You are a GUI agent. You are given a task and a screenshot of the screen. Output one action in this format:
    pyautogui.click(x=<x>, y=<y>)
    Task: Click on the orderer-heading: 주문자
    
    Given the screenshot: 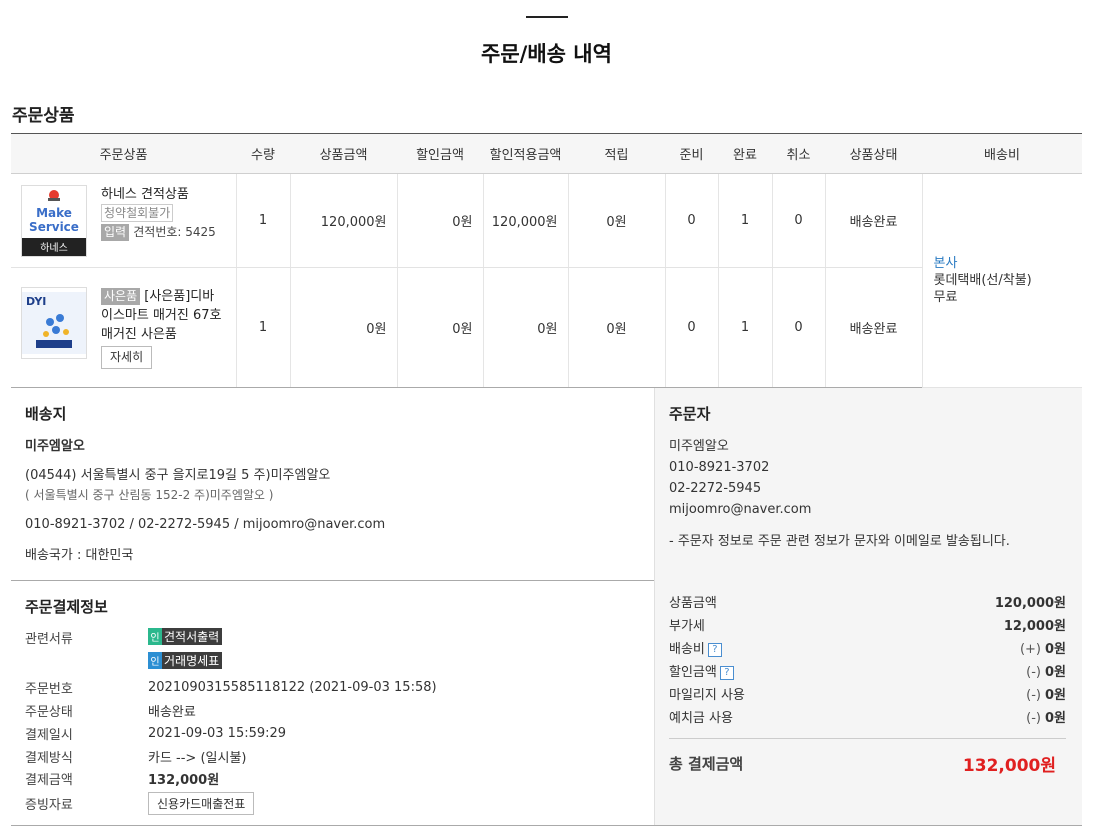 What is the action you would take?
    pyautogui.click(x=690, y=414)
    